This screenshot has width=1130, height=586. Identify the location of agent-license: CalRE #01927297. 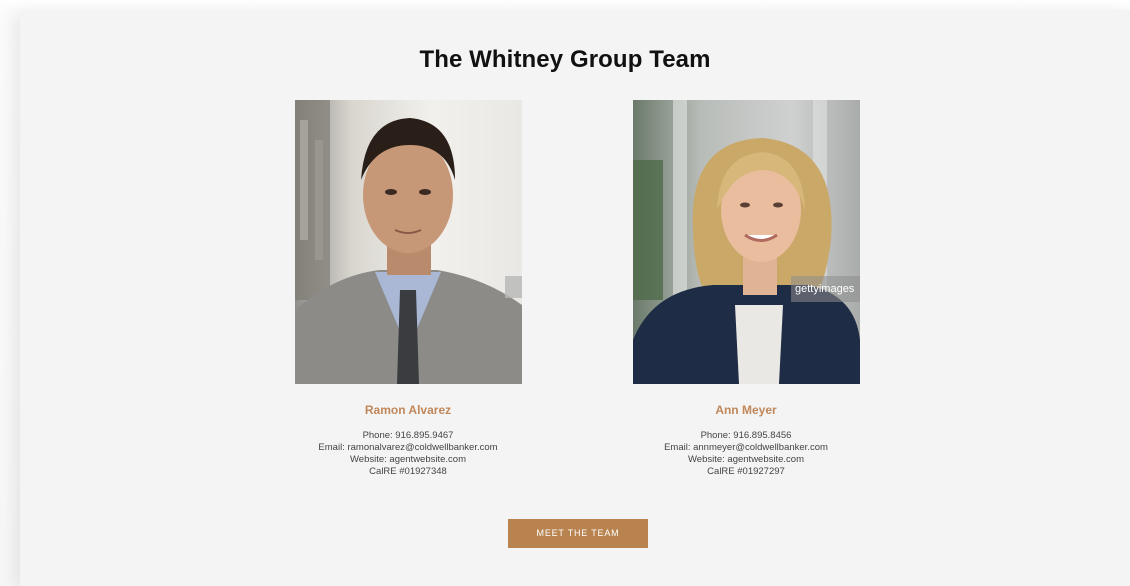
(746, 471).